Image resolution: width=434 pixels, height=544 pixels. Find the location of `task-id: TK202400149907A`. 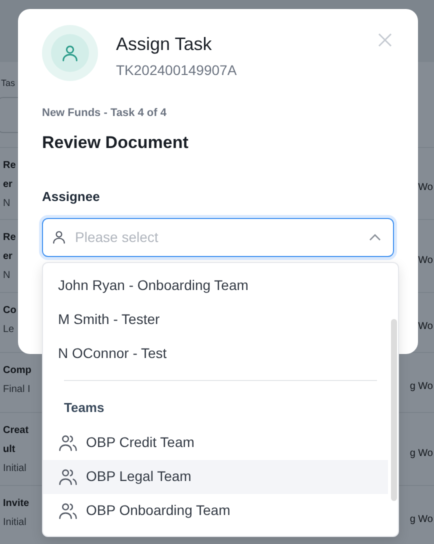

task-id: TK202400149907A is located at coordinates (176, 70).